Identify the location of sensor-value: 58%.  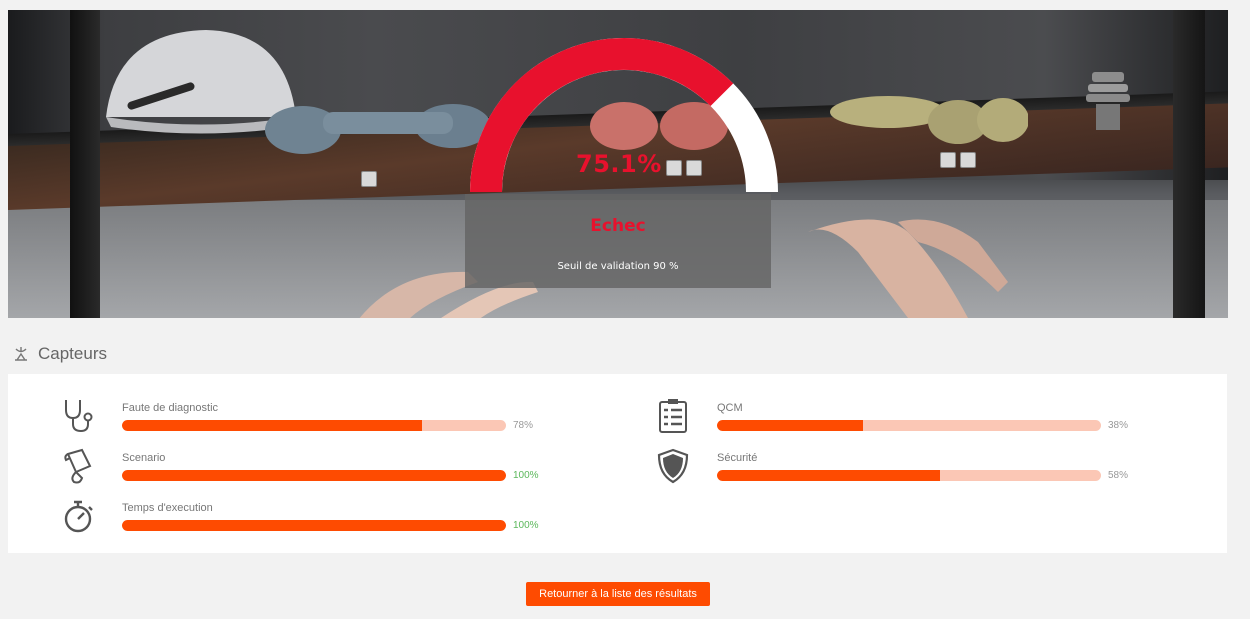
(1118, 475).